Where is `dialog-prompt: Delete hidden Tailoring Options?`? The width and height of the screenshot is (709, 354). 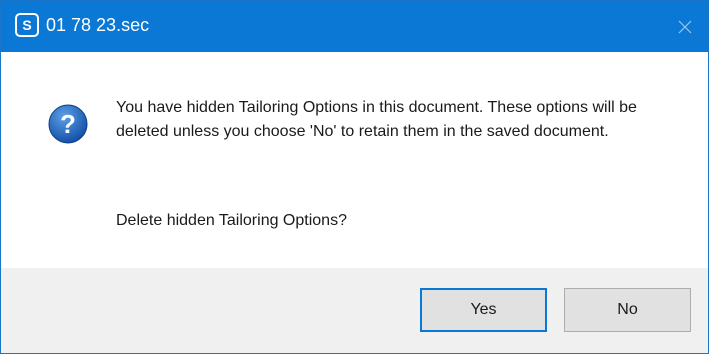
dialog-prompt: Delete hidden Tailoring Options? is located at coordinates (231, 220).